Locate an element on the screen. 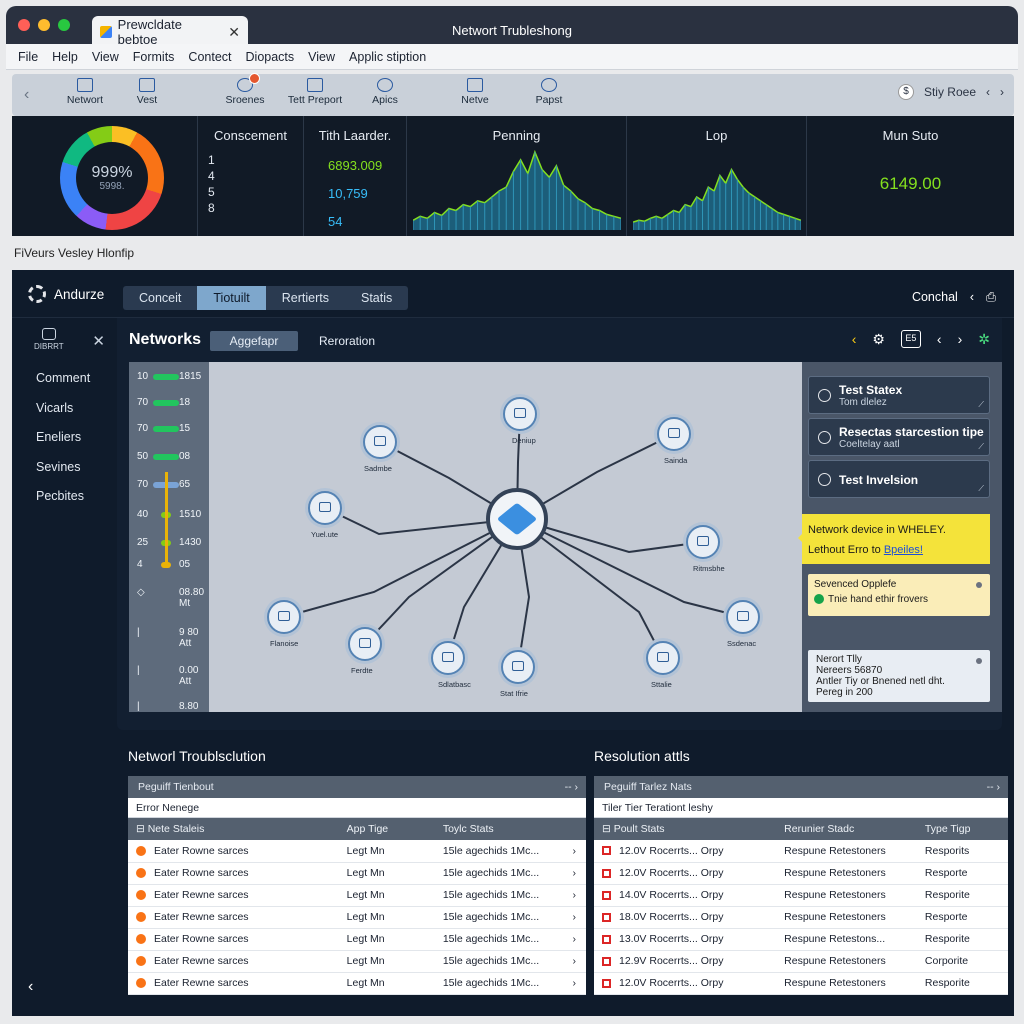  gear-icon: ✲ is located at coordinates (984, 339).